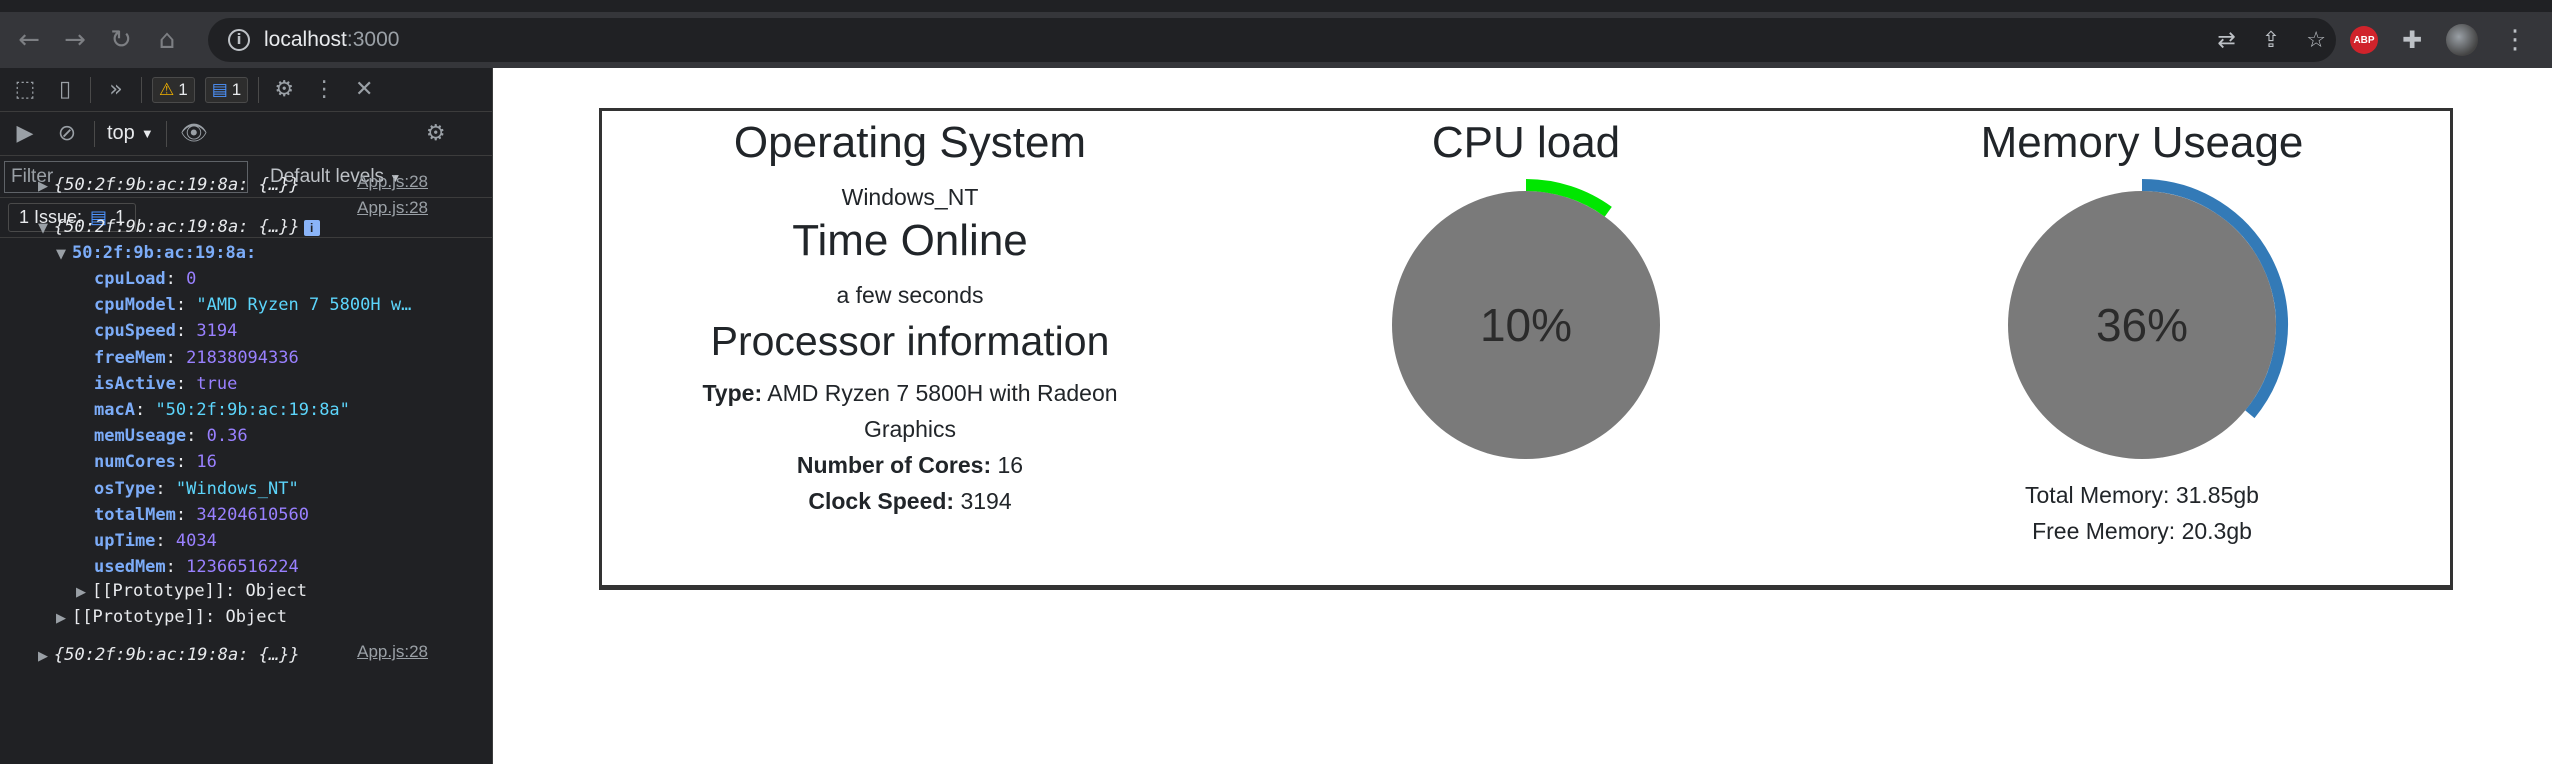 The width and height of the screenshot is (2552, 764). I want to click on memory-gauge: 36%, so click(2142, 325).